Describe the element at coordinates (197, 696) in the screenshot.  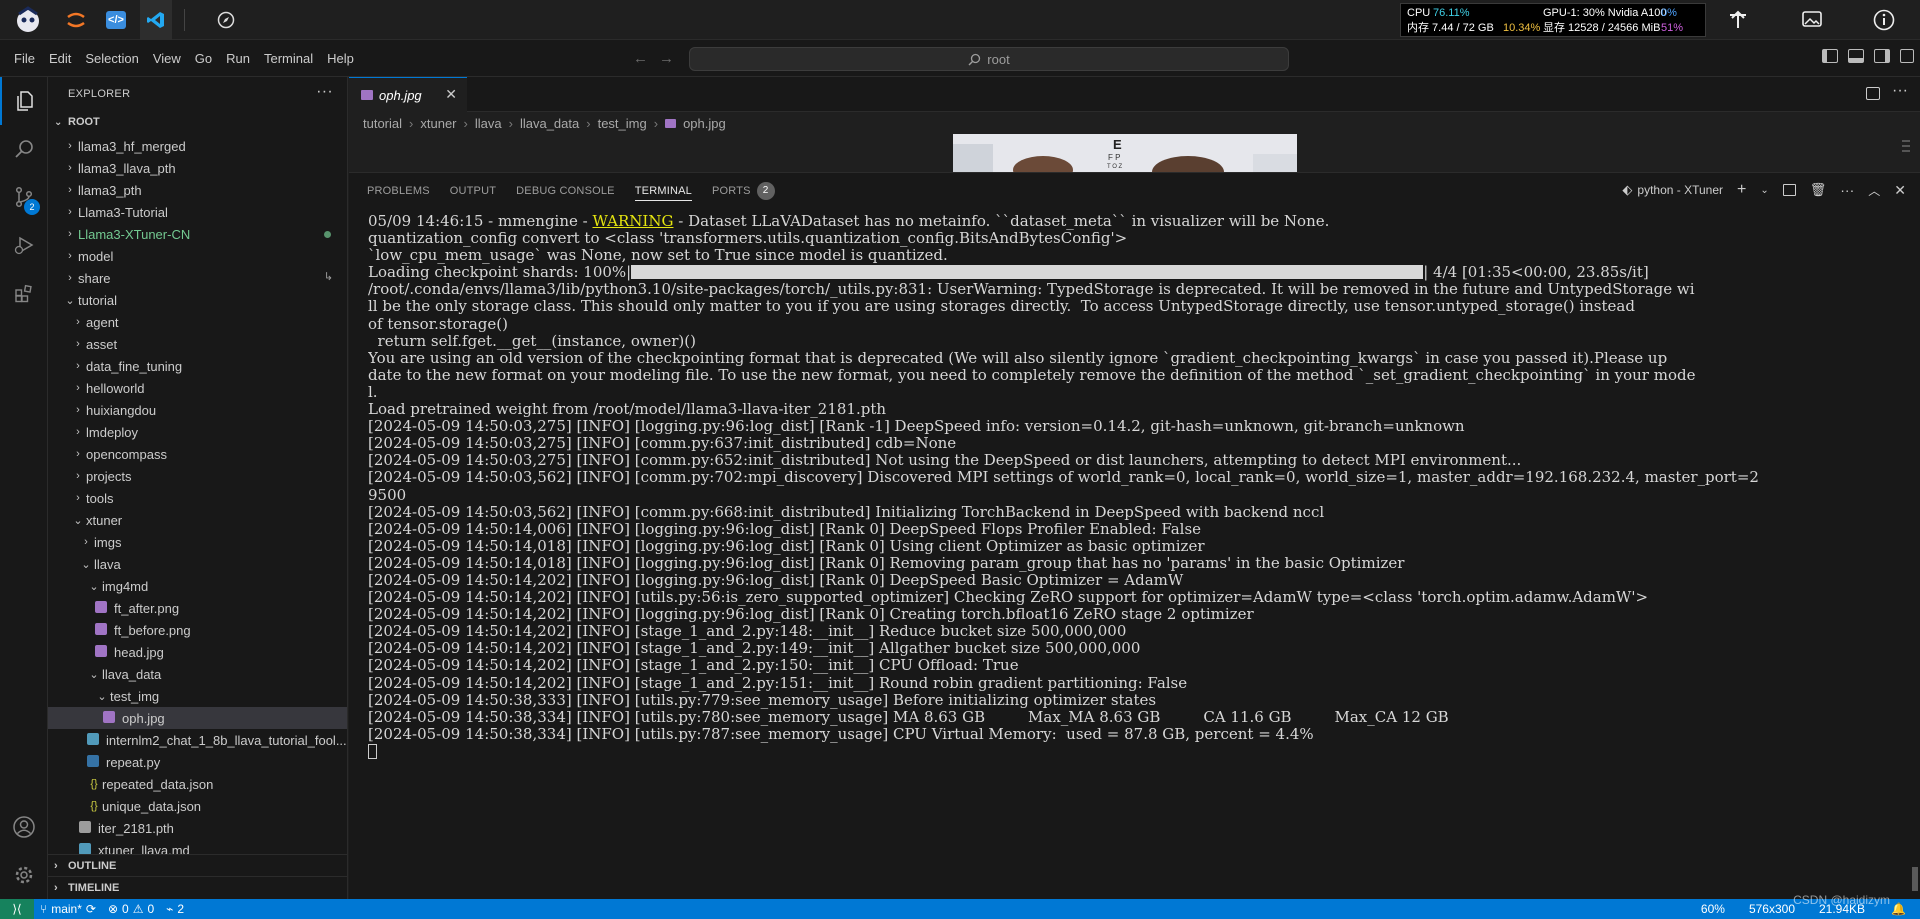
I see `tree-folder: ⌄ test_img` at that location.